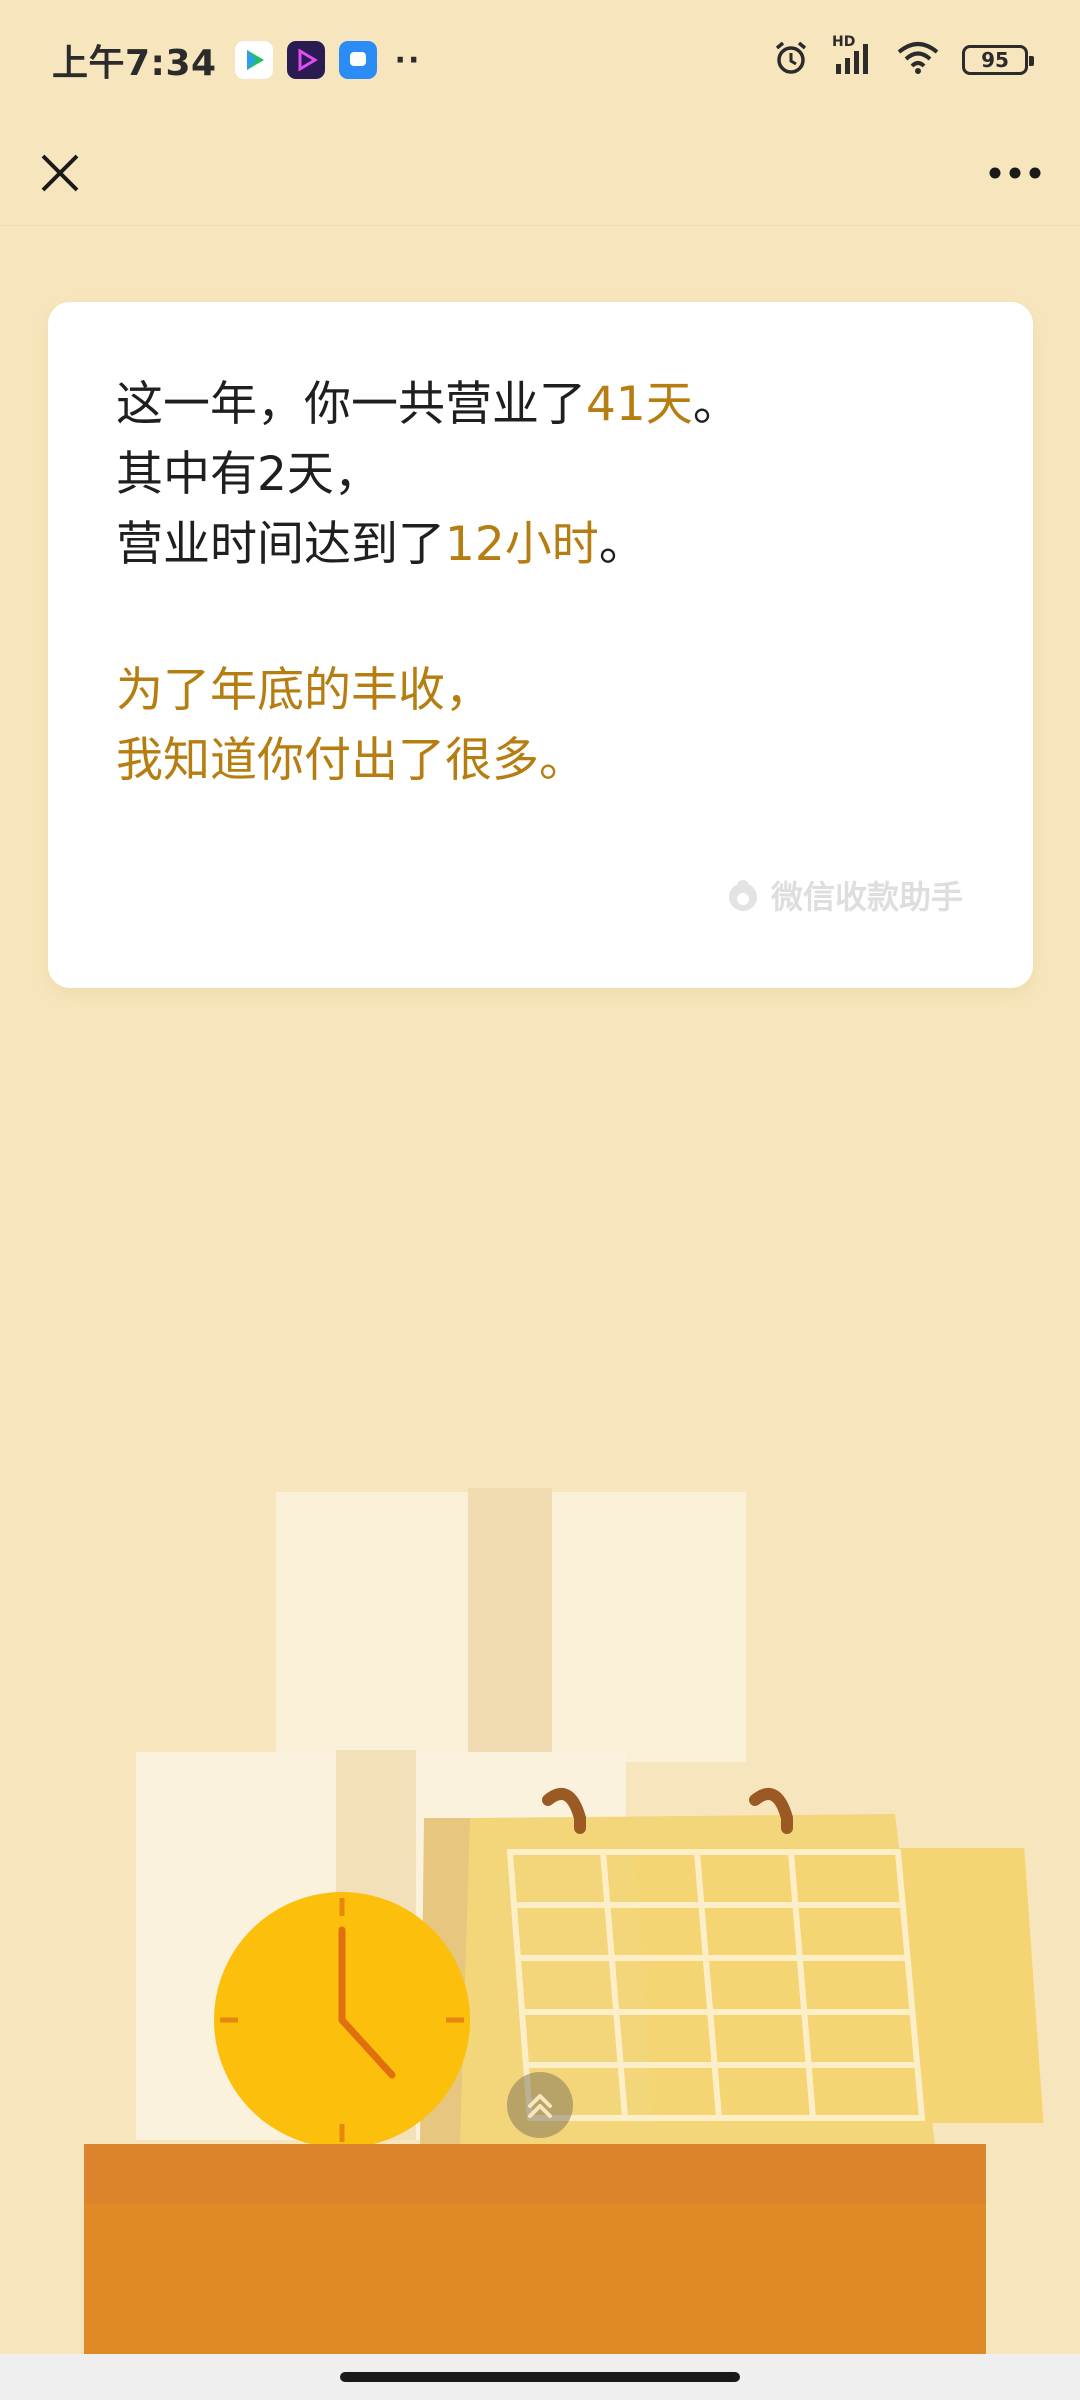  I want to click on watermark: 微信收款助手, so click(844, 895).